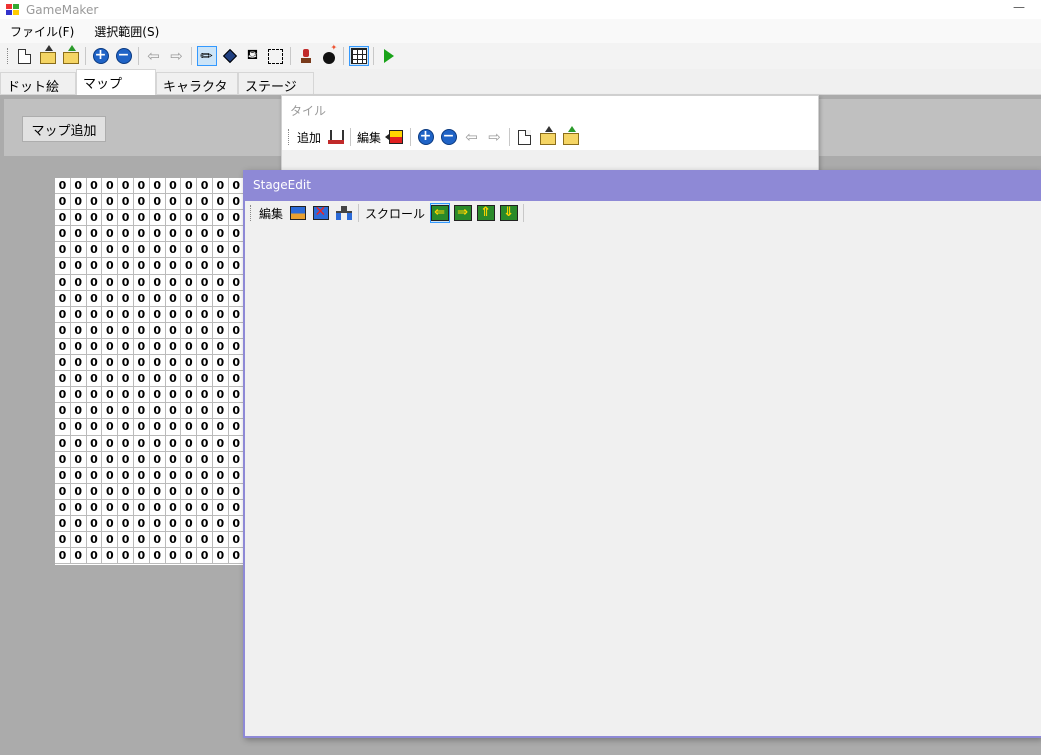  I want to click on select-tool-button, so click(276, 56).